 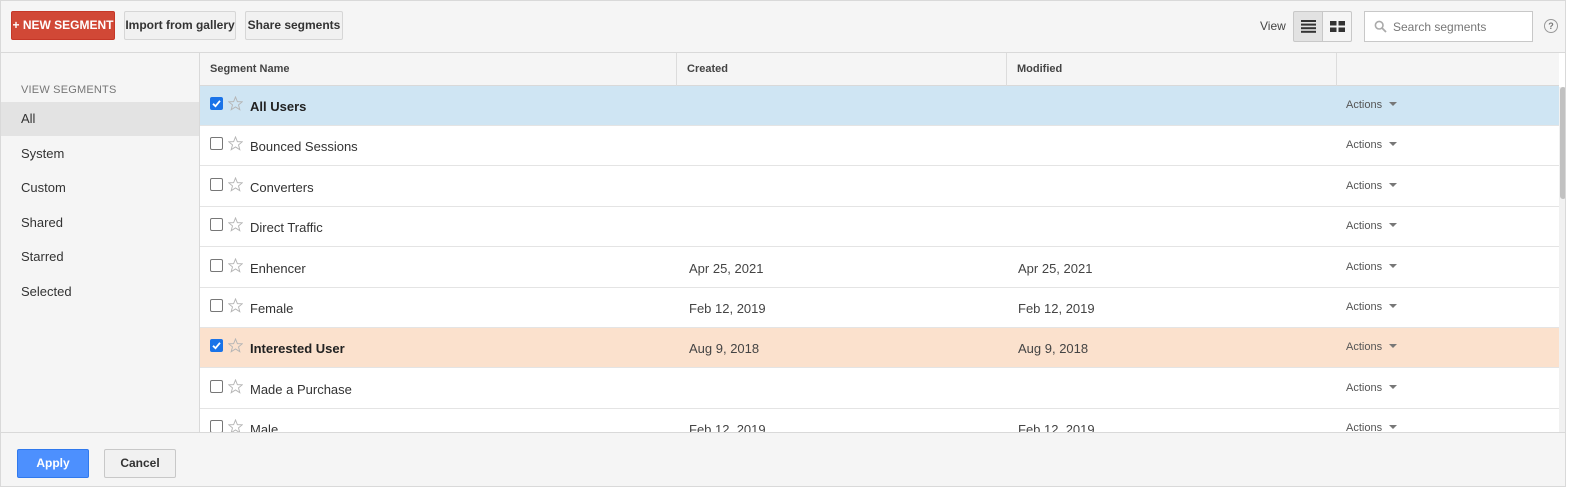 What do you see at coordinates (726, 268) in the screenshot?
I see `created-date: Apr 25, 2021` at bounding box center [726, 268].